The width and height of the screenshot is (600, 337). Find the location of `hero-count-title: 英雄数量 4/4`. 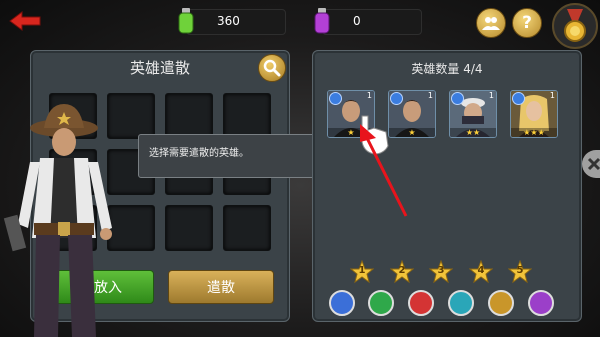

hero-count-title: 英雄数量 4/4 is located at coordinates (447, 69).